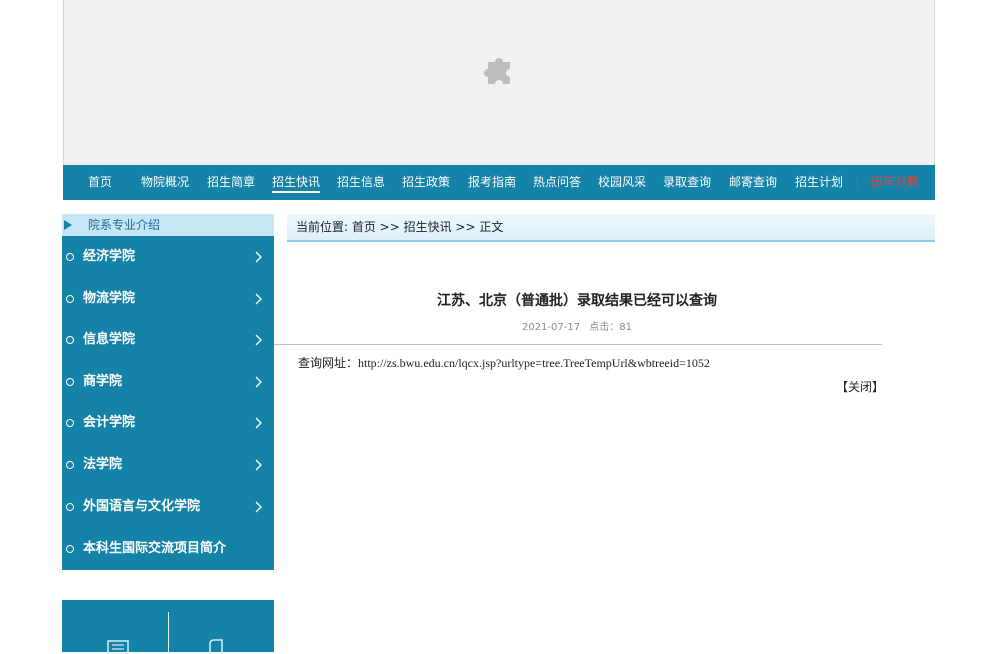 This screenshot has height=654, width=1000. Describe the element at coordinates (492, 182) in the screenshot. I see `nav-application-guide: 报考指南` at that location.